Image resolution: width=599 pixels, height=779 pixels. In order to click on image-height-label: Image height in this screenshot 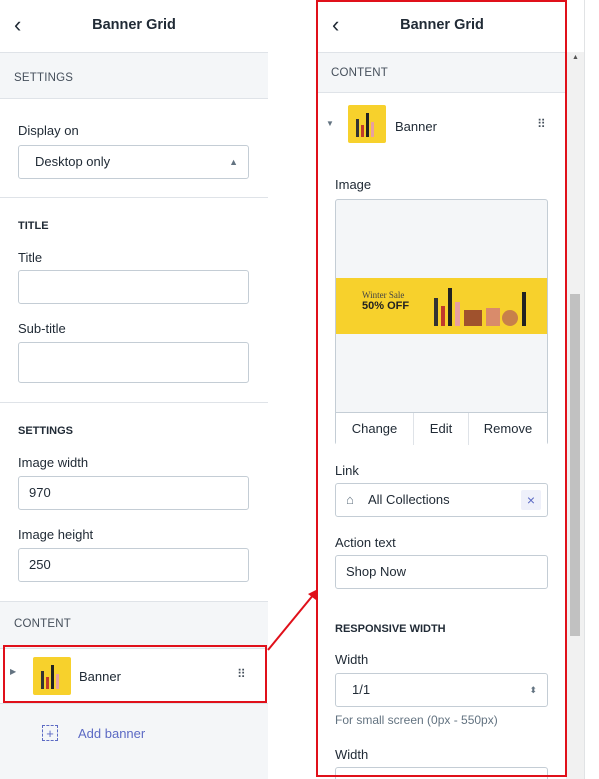, I will do `click(56, 534)`.